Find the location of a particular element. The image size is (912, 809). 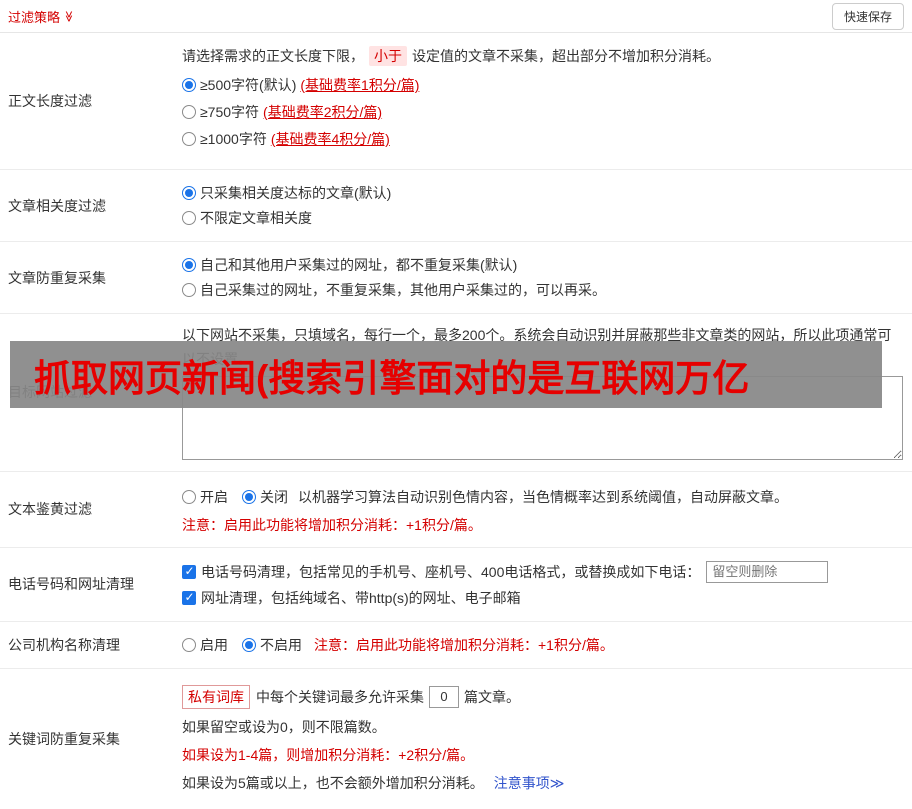

option-label: 不限定文章相关度 is located at coordinates (256, 218).